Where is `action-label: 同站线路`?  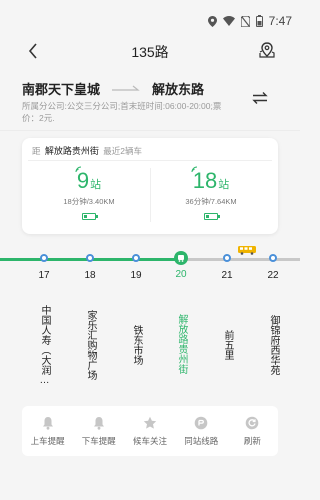
action-label: 同站线路 is located at coordinates (201, 441).